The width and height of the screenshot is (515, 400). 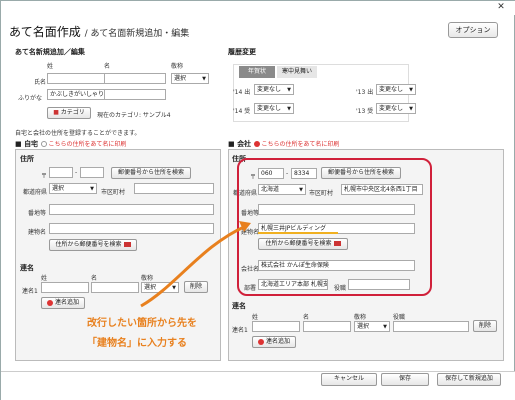 I want to click on save-button: 保存, so click(x=405, y=379).